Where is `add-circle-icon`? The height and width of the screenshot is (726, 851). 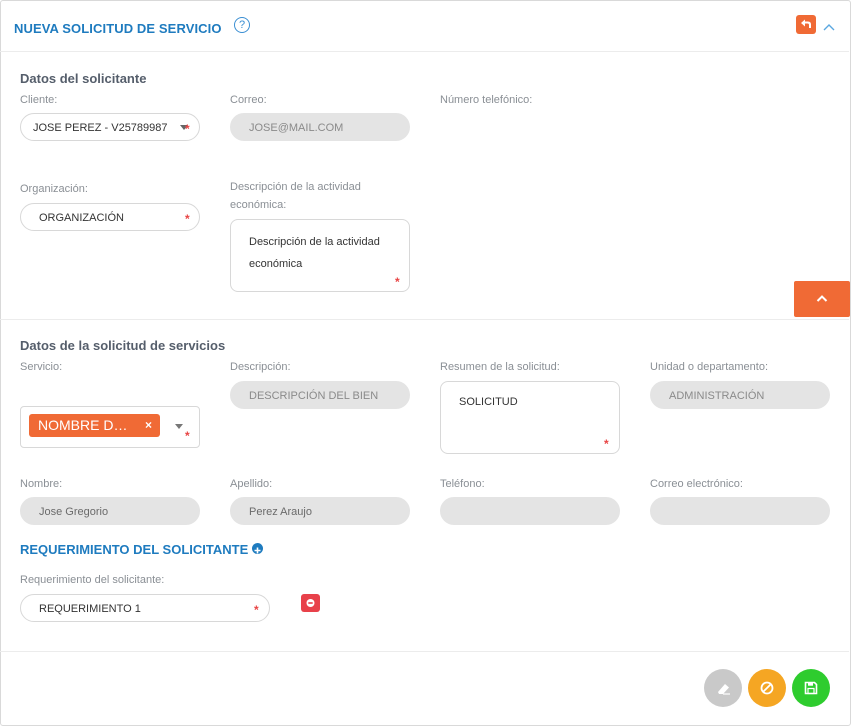
add-circle-icon is located at coordinates (257, 548).